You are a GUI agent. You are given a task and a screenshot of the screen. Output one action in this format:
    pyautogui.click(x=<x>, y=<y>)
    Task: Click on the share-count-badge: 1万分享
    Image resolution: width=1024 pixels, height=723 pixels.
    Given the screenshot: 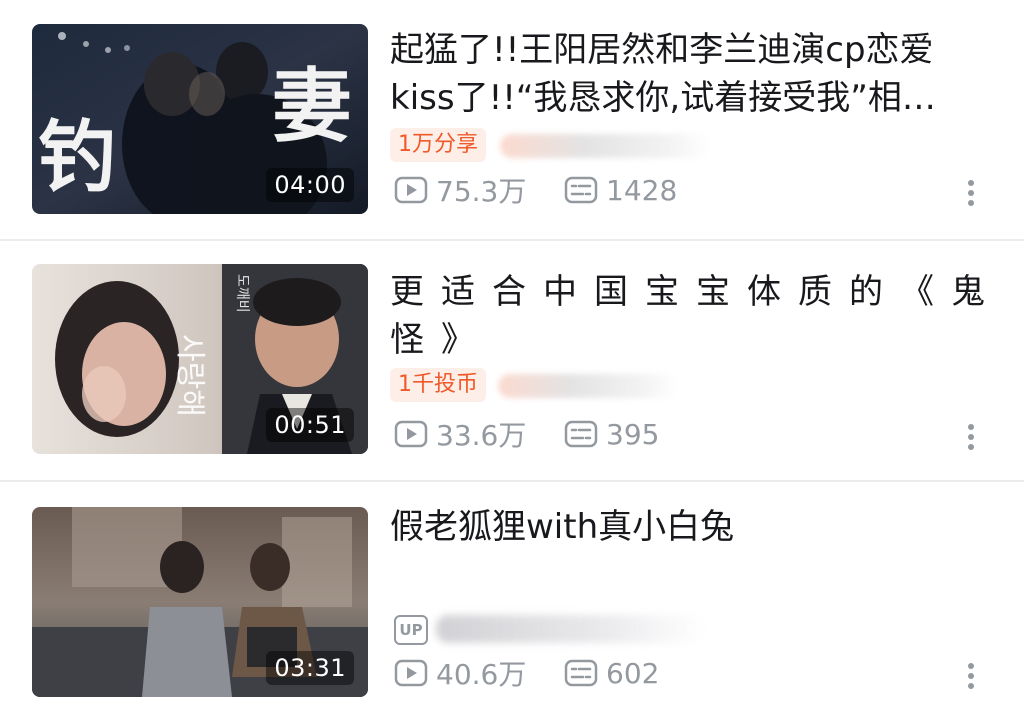 What is the action you would take?
    pyautogui.click(x=438, y=145)
    